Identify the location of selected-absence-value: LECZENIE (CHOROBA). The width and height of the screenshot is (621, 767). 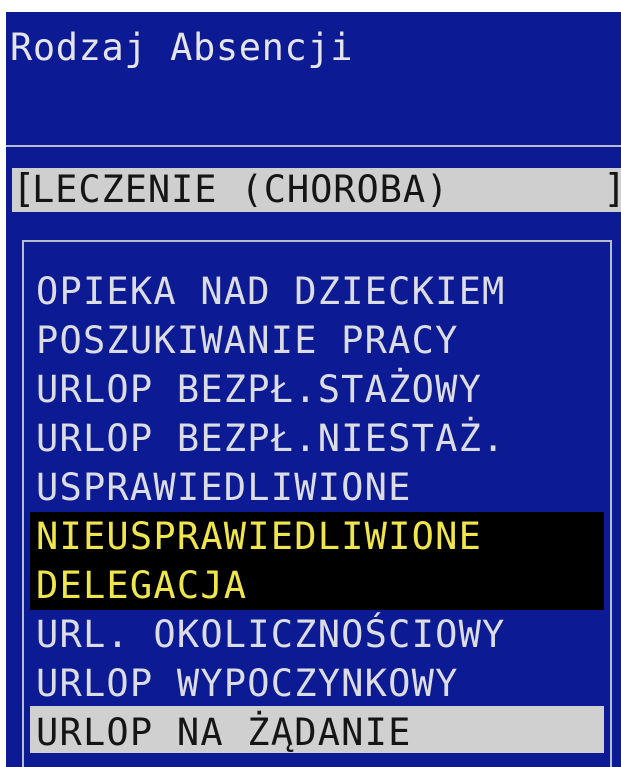
(241, 189).